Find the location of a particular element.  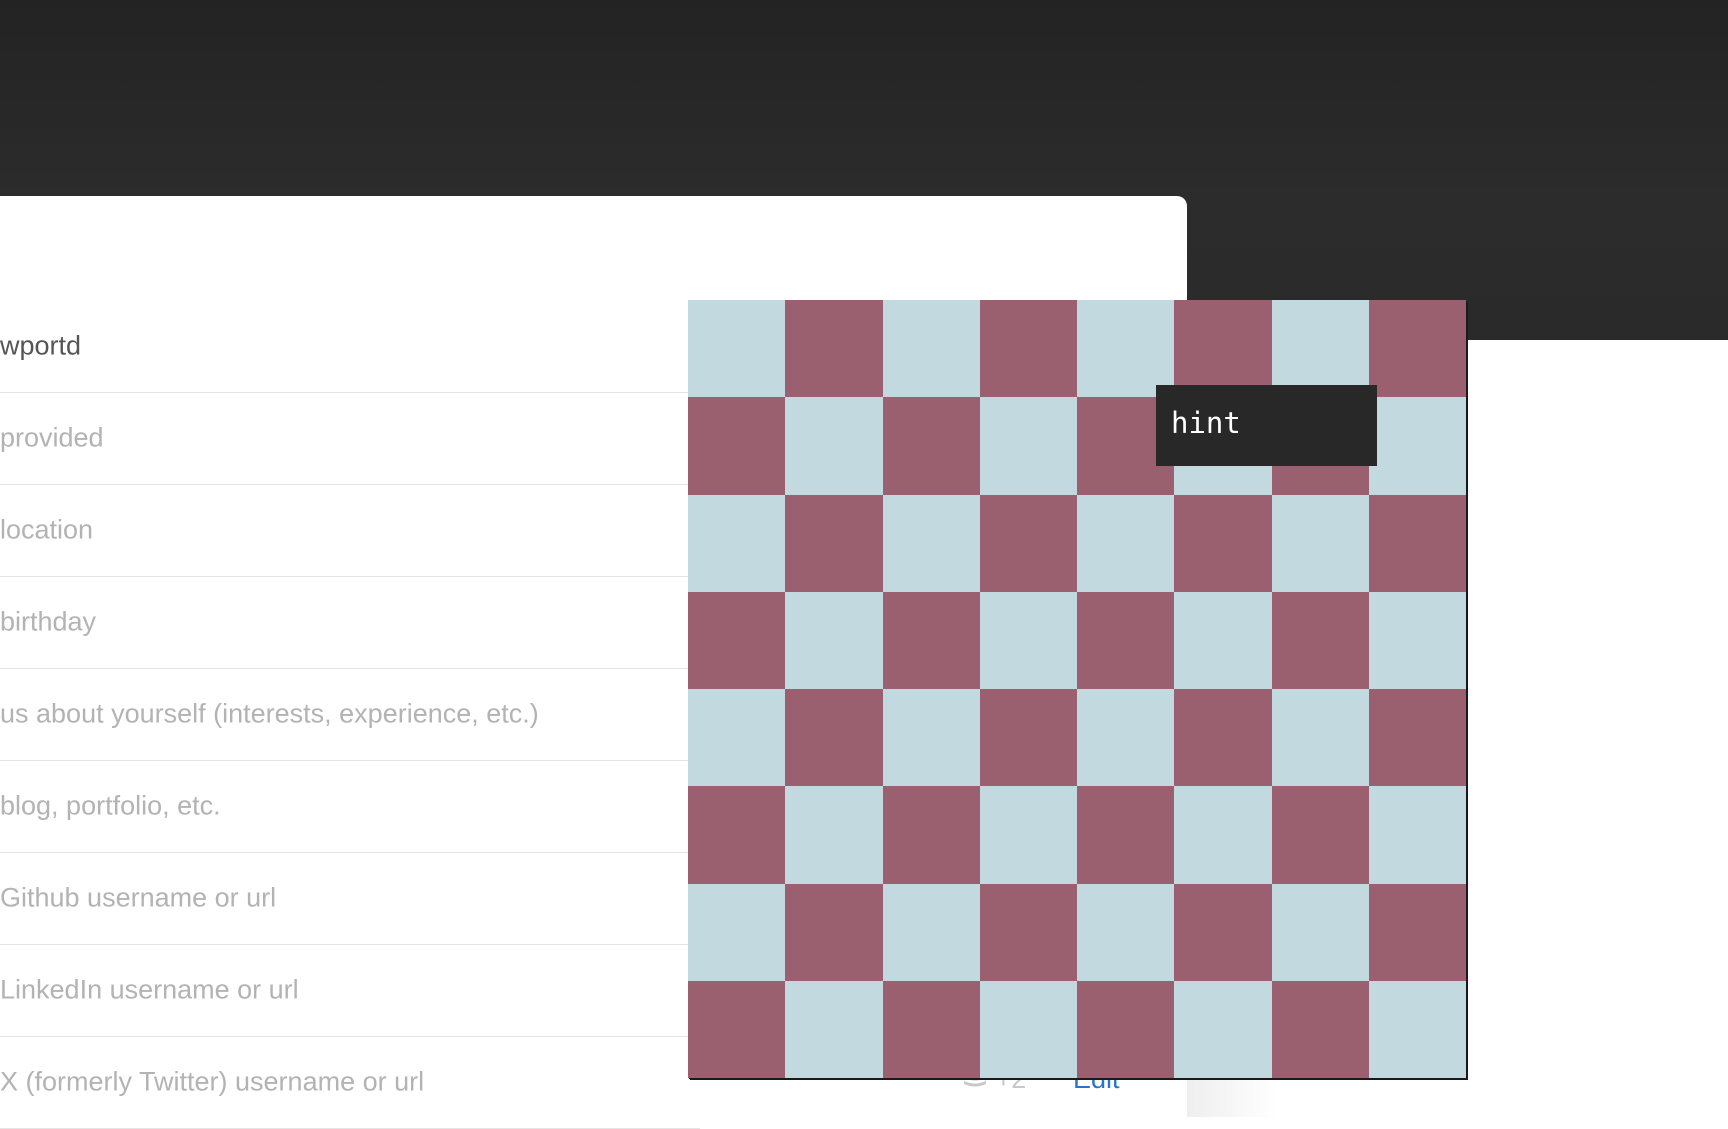

field-placeholder: provided is located at coordinates (52, 437).